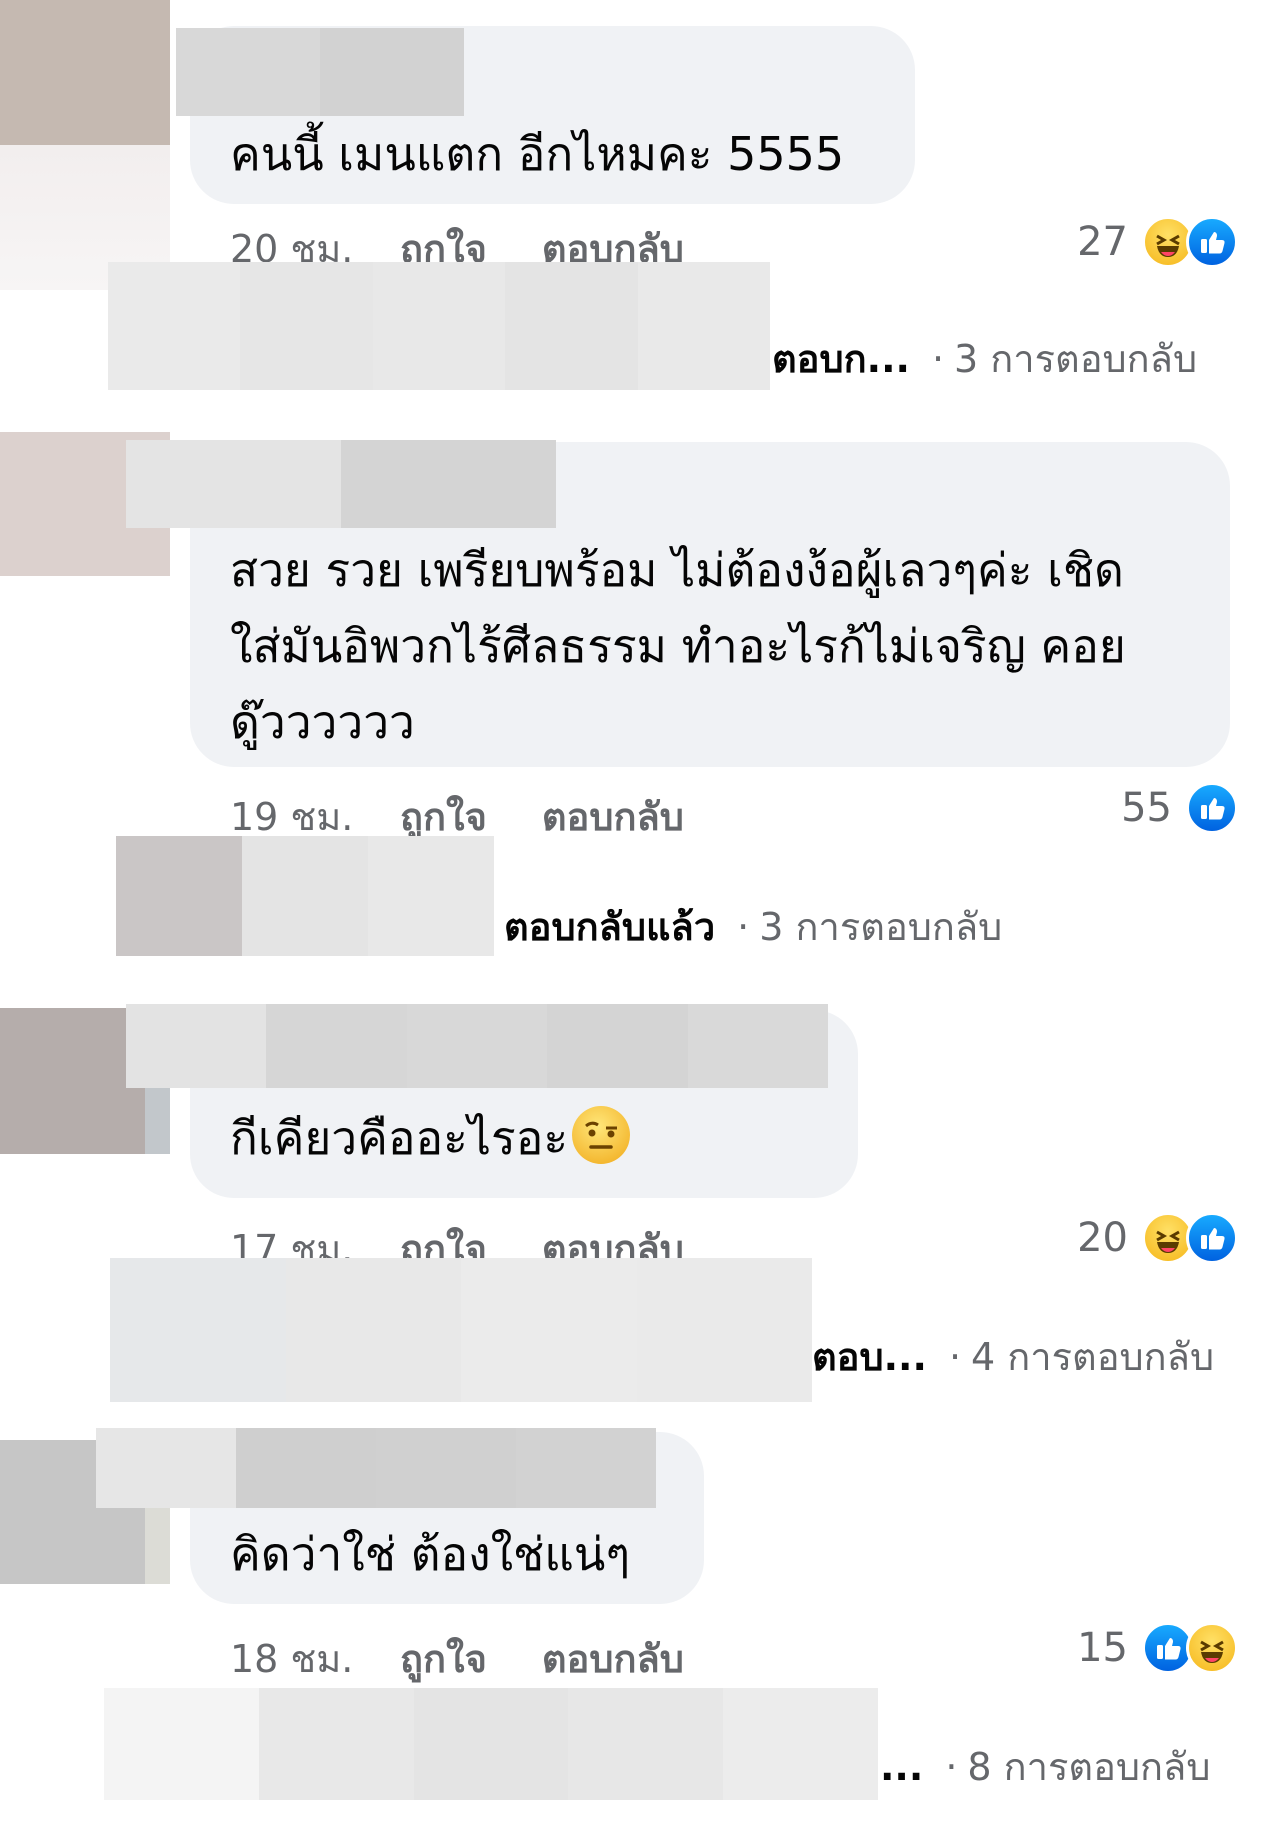 This screenshot has height=1836, width=1280. I want to click on reply-count: 8 การตอบกลับ, so click(1089, 1767).